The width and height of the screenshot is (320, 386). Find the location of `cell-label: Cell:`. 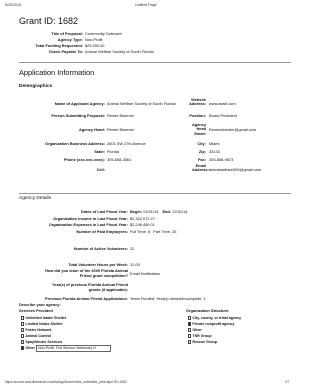

cell-label: Cell: is located at coordinates (100, 169).